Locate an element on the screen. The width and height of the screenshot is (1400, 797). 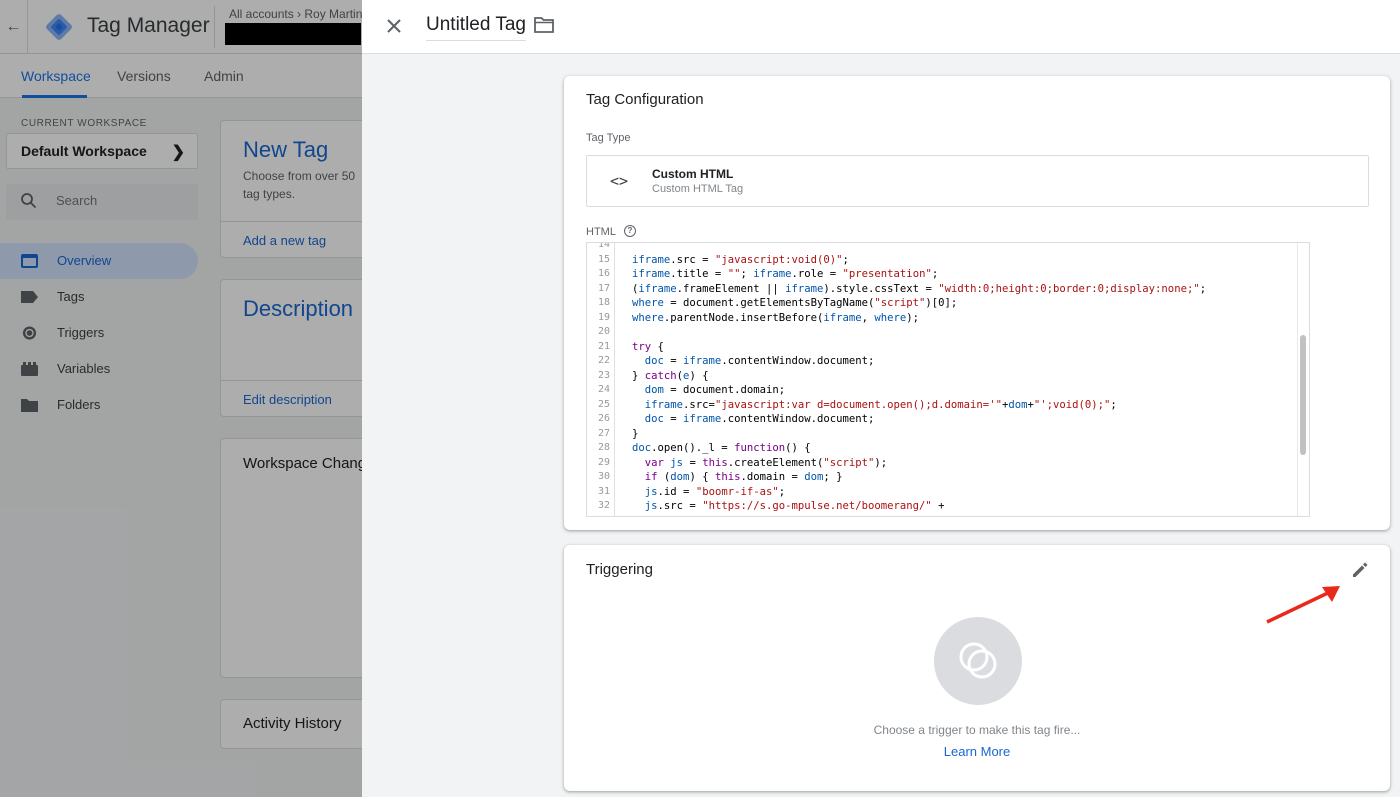
code-line: 26 doc = iframe.contentWindow.document; is located at coordinates (942, 419).